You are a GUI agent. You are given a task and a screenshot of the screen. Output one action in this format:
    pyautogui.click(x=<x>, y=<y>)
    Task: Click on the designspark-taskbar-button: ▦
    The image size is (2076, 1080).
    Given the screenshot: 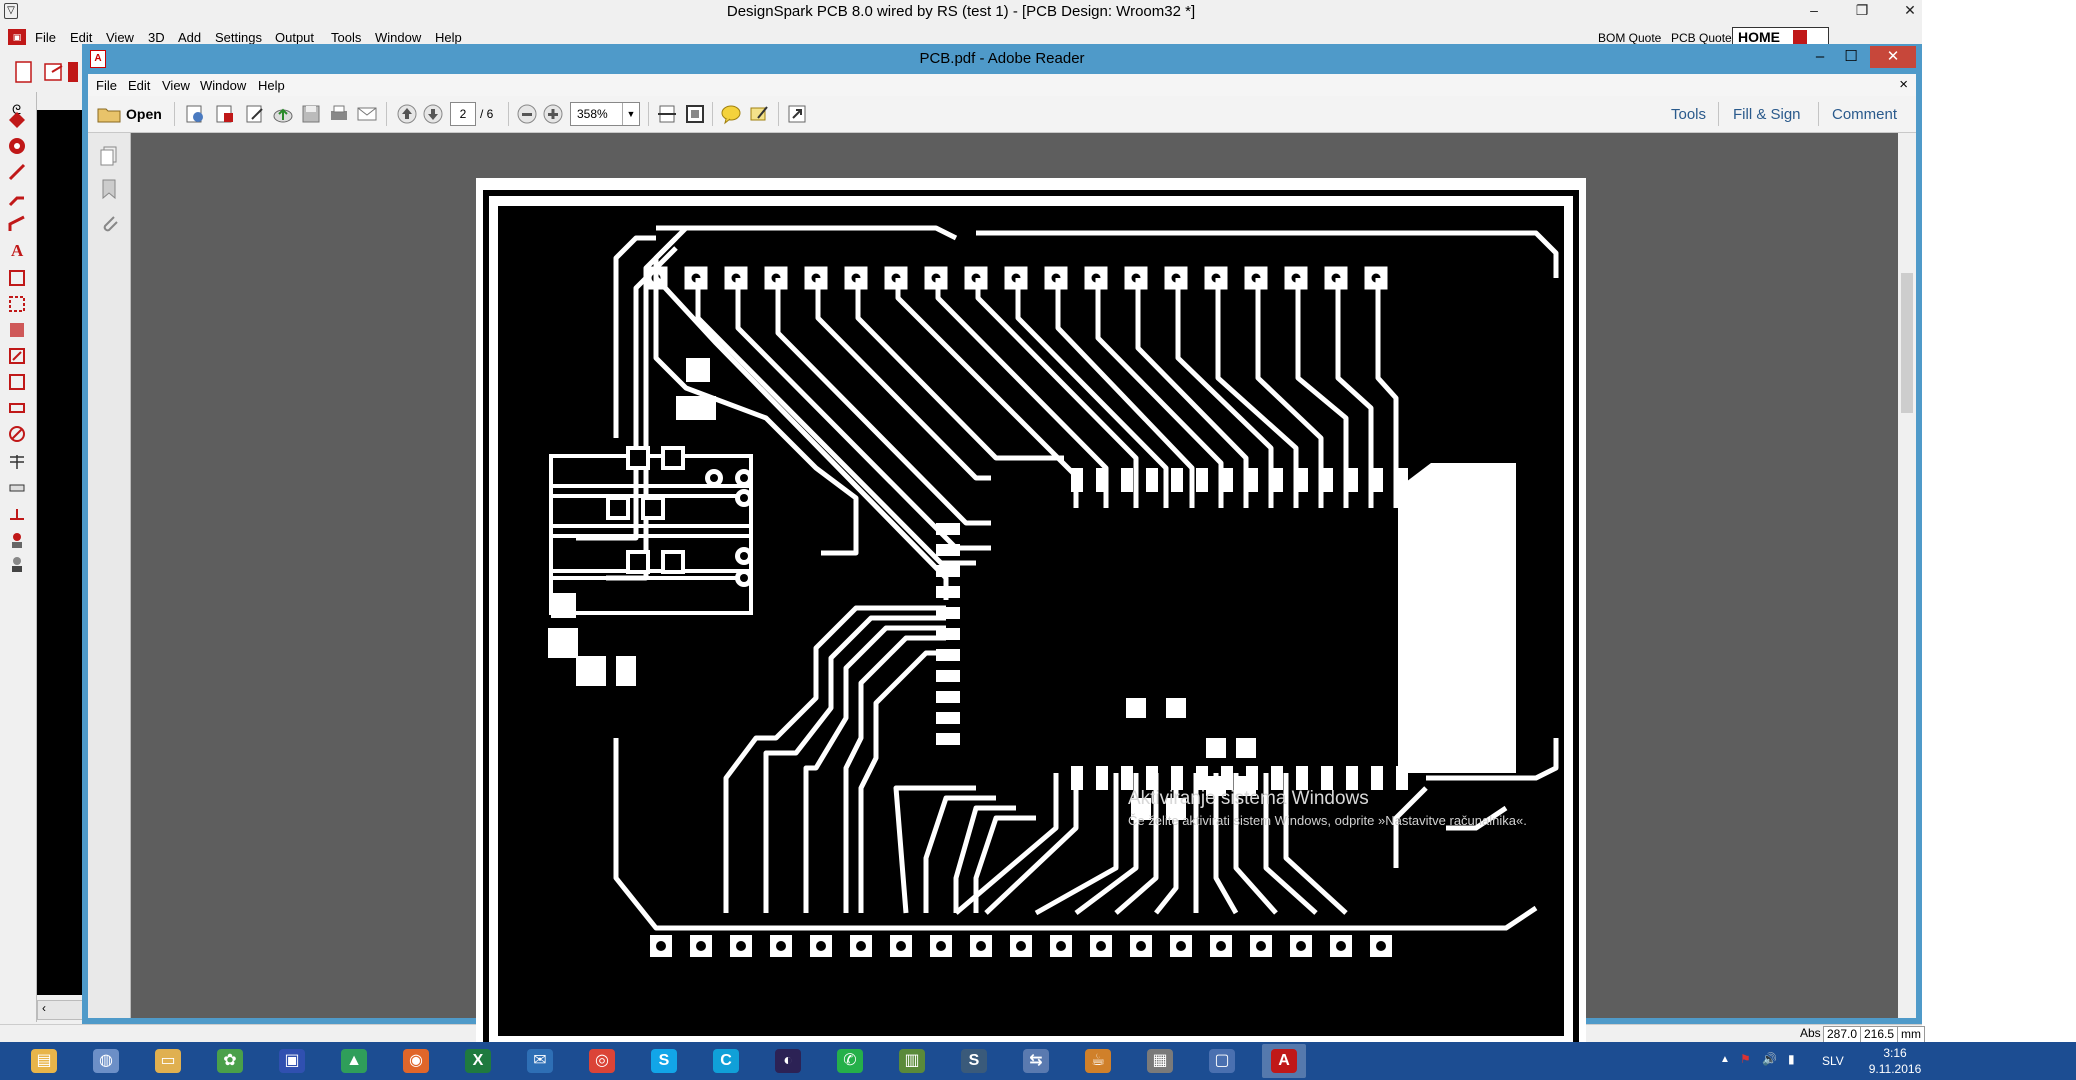 What is the action you would take?
    pyautogui.click(x=1160, y=1061)
    